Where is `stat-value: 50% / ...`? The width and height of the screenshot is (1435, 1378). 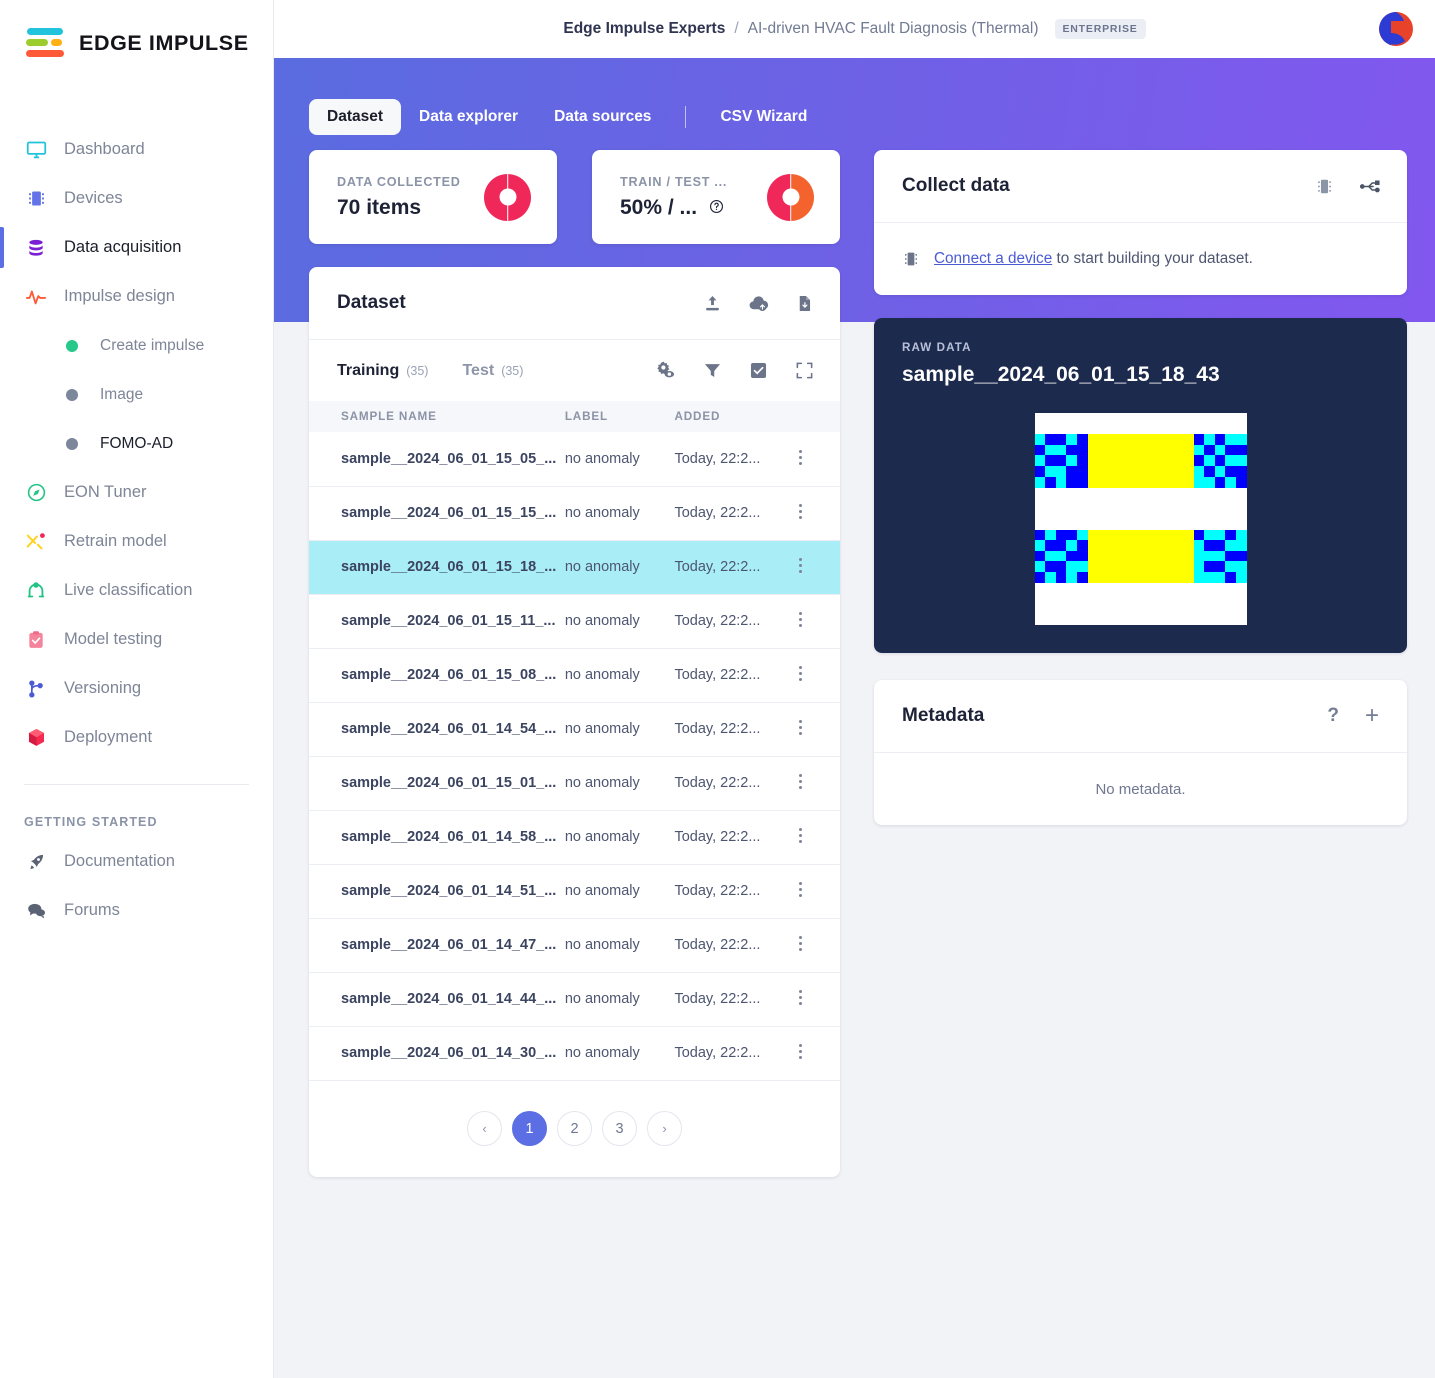
stat-value: 50% / ... is located at coordinates (659, 207).